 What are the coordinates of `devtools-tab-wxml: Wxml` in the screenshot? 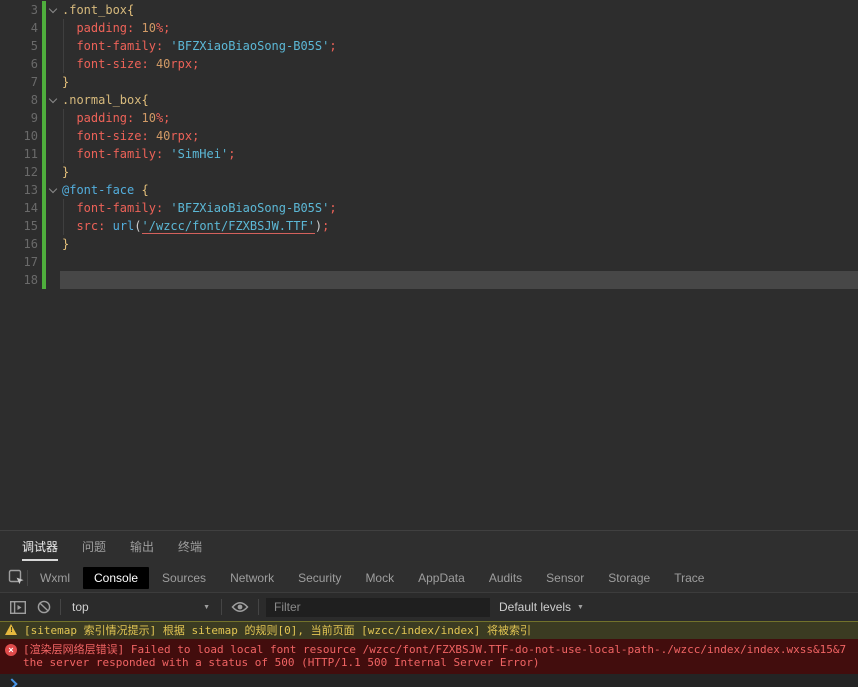 It's located at (55, 578).